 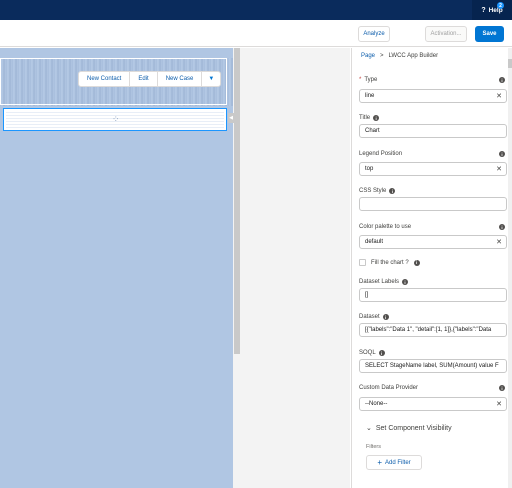 I want to click on soql-label: SOQL i, so click(x=372, y=353).